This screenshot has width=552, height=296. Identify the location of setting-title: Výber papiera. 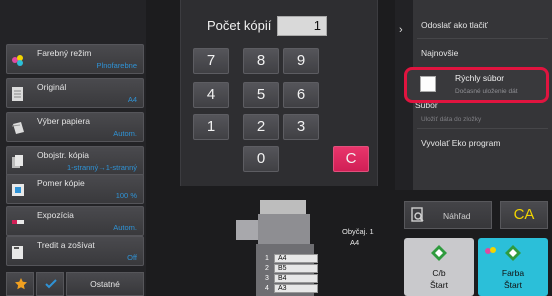
(63, 121).